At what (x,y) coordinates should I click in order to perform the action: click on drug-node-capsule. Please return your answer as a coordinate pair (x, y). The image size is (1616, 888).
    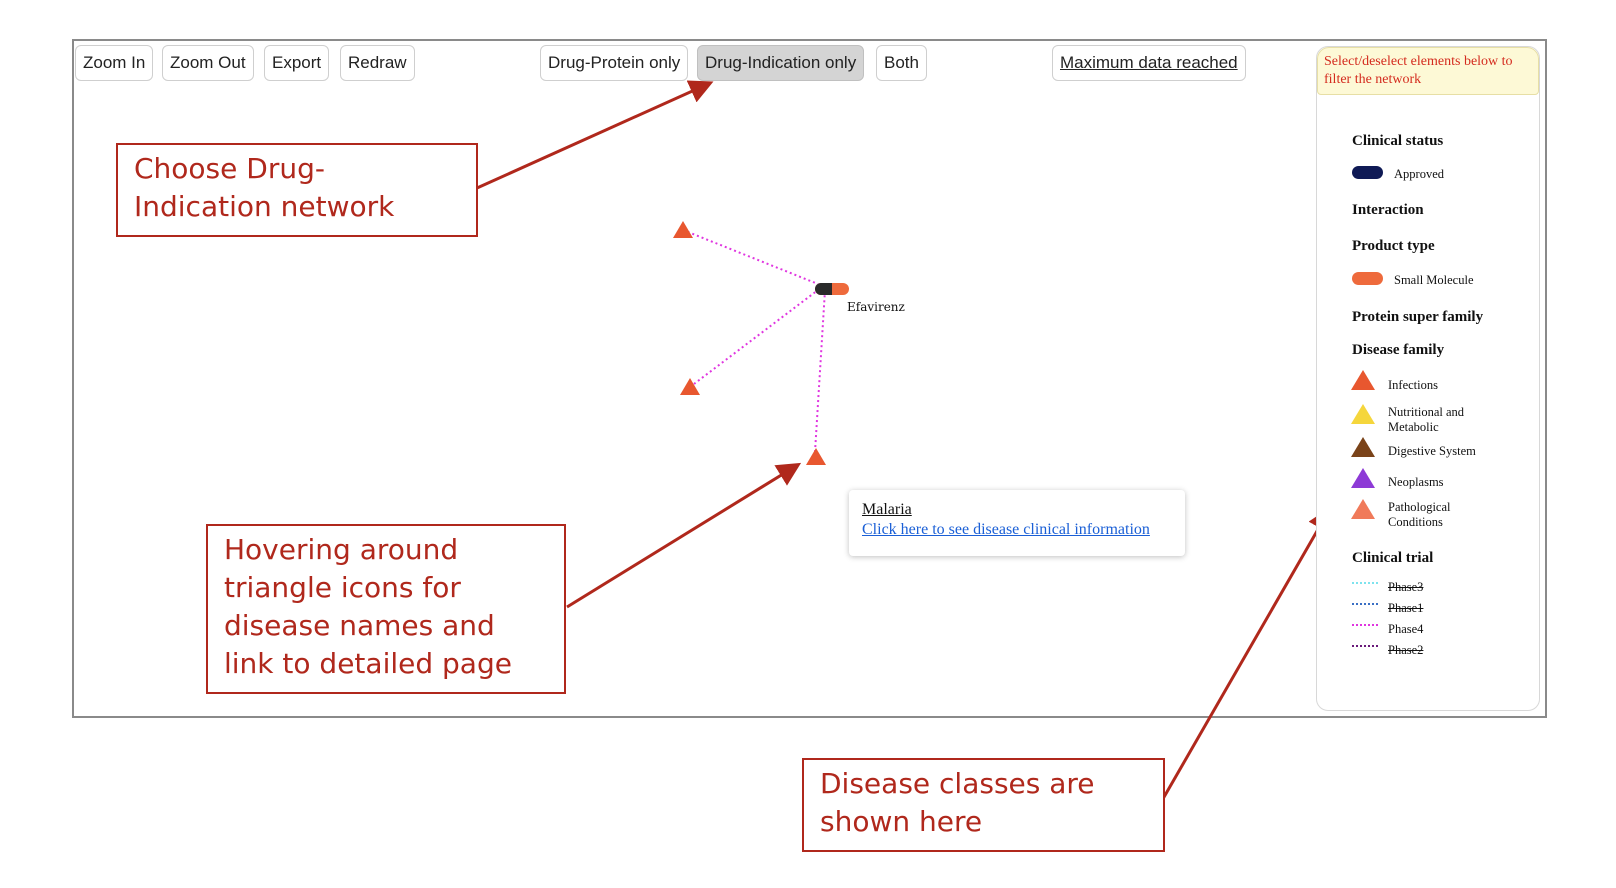
    Looking at the image, I should click on (832, 289).